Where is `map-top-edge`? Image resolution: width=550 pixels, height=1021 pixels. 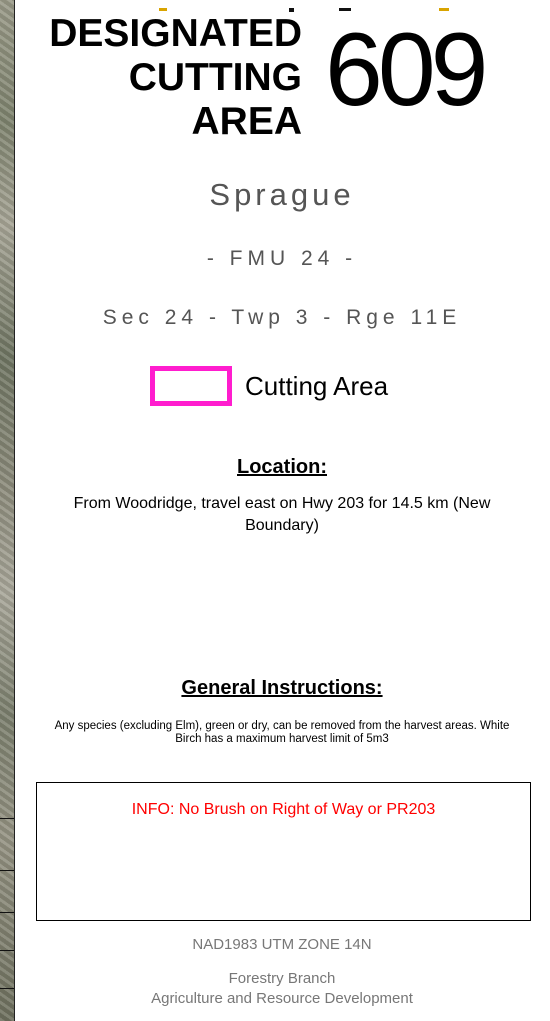 map-top-edge is located at coordinates (282, 6).